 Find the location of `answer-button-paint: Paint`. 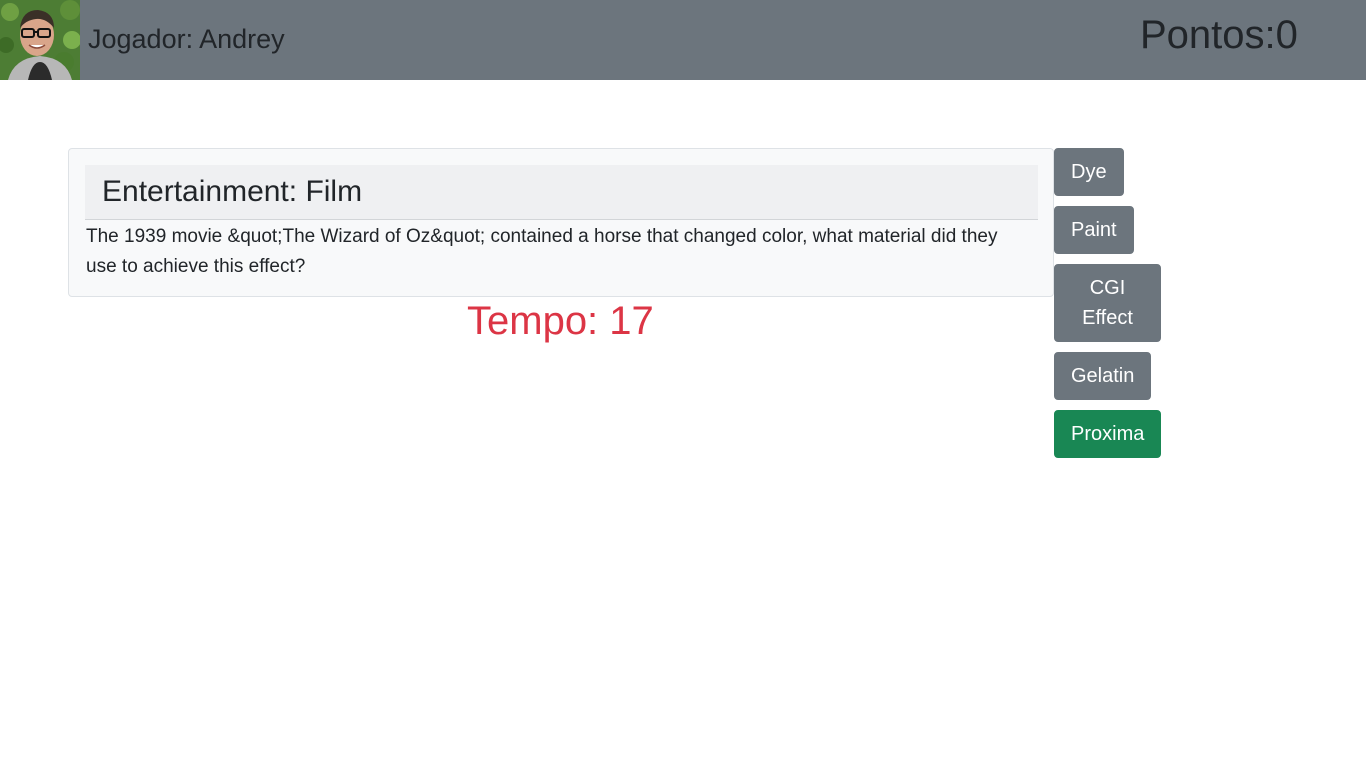

answer-button-paint: Paint is located at coordinates (1094, 230).